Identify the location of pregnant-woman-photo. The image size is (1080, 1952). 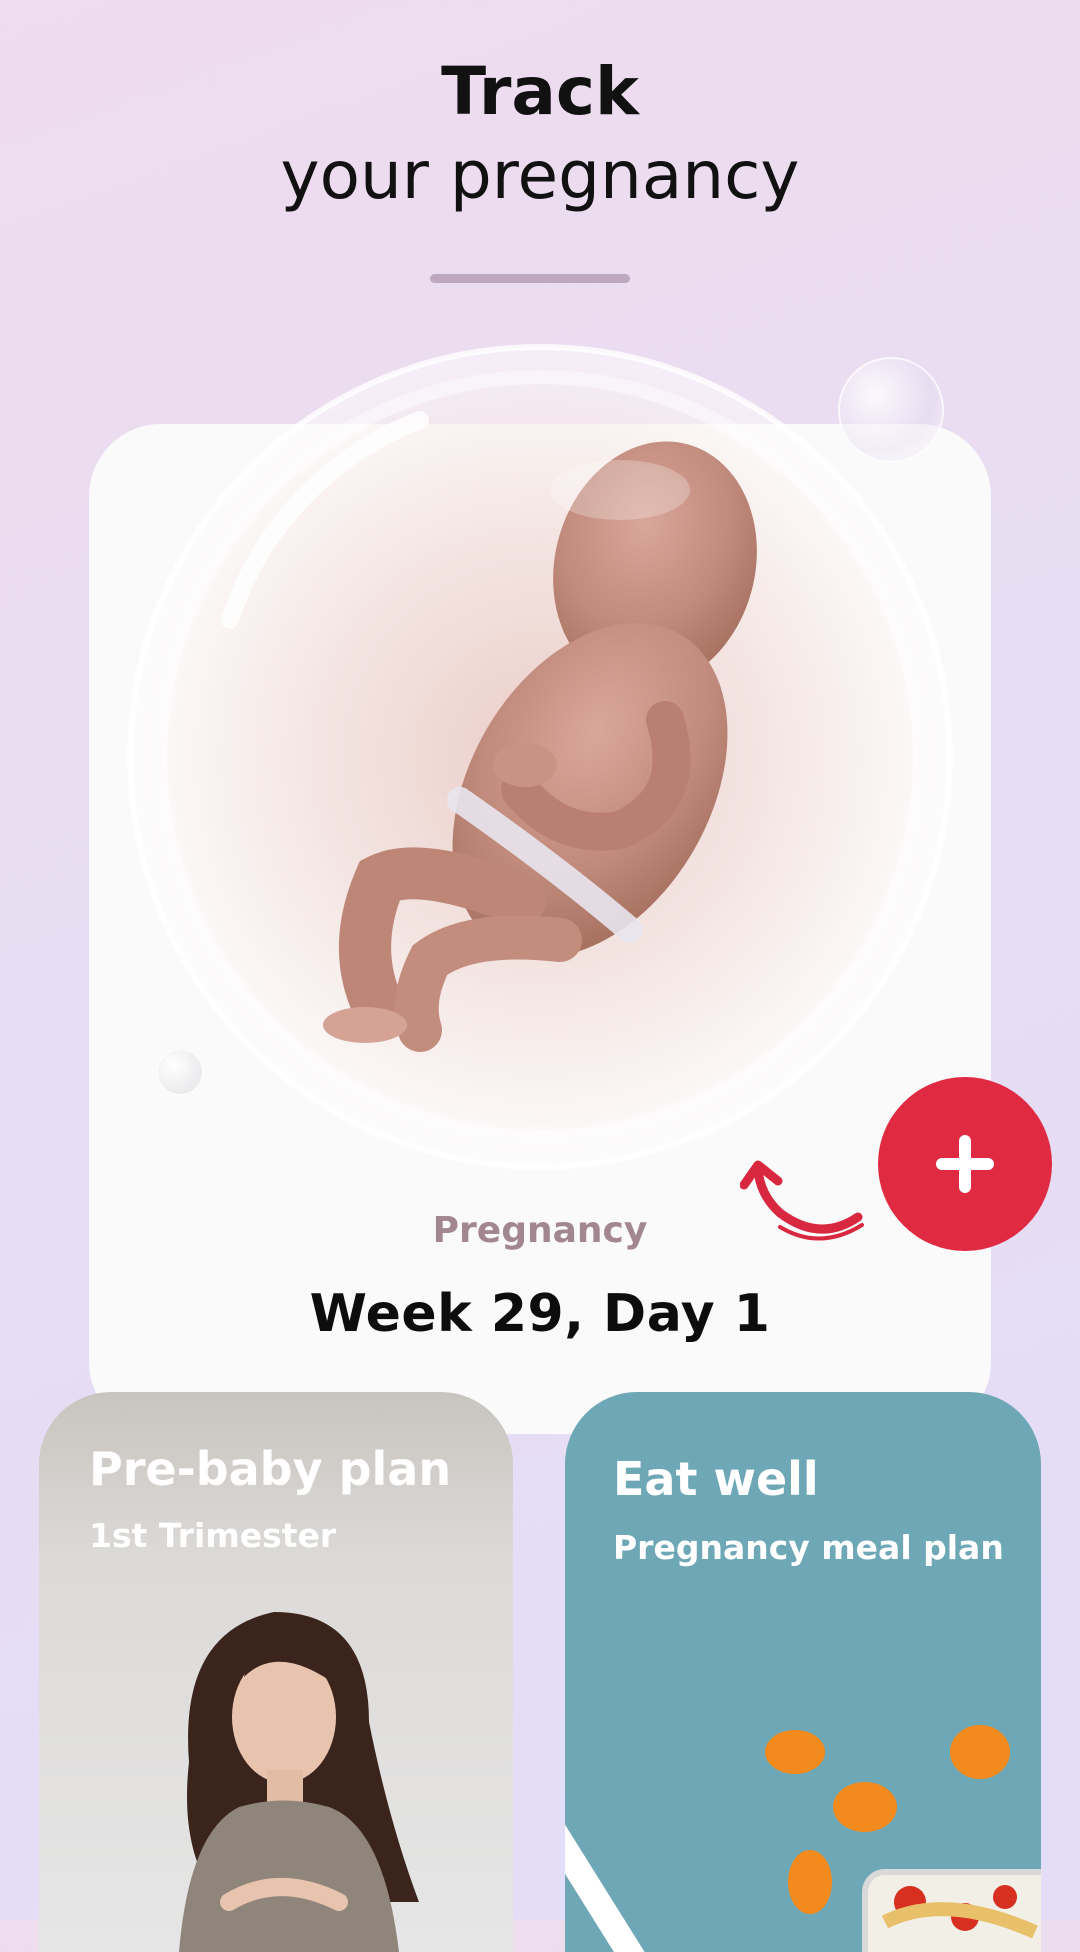
(299, 1782).